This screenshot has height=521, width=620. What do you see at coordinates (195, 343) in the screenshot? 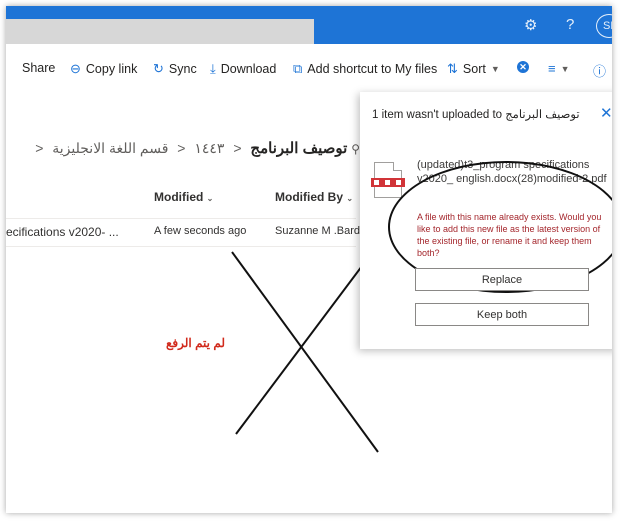
I see `annotation-not-uploaded: لم يتم الرفع` at bounding box center [195, 343].